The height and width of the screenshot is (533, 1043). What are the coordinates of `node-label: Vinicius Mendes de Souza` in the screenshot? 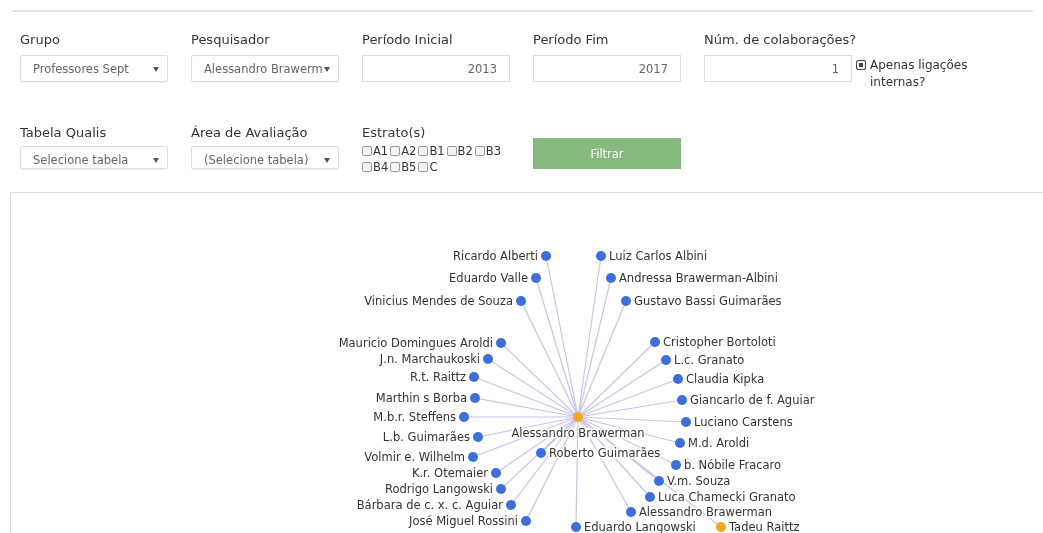 It's located at (438, 301).